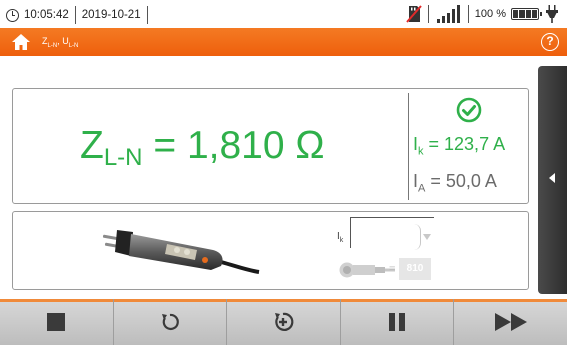 The image size is (567, 345). Describe the element at coordinates (552, 14) in the screenshot. I see `mains-plug-icon` at that location.